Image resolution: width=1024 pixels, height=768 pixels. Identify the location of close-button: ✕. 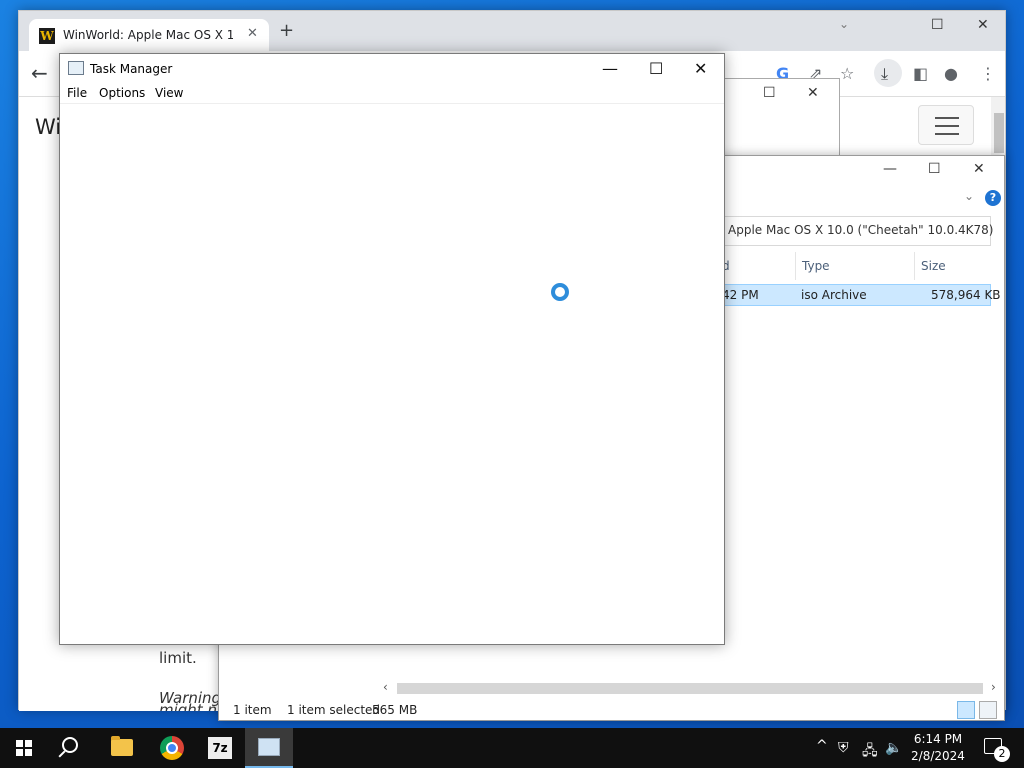
(700, 68).